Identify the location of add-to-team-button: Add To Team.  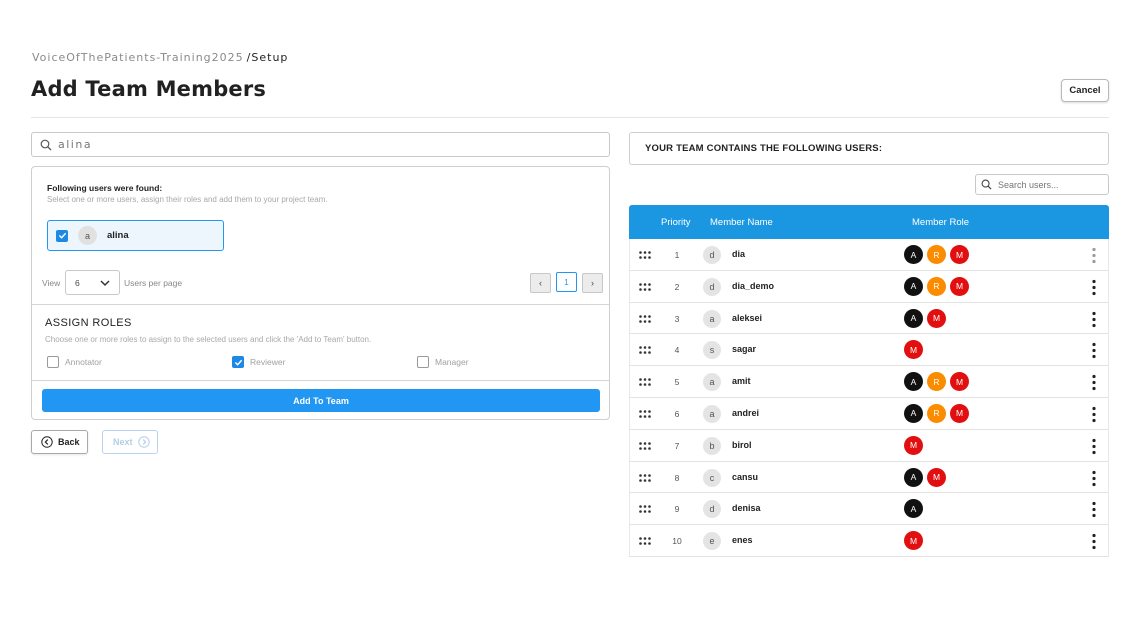
(321, 400).